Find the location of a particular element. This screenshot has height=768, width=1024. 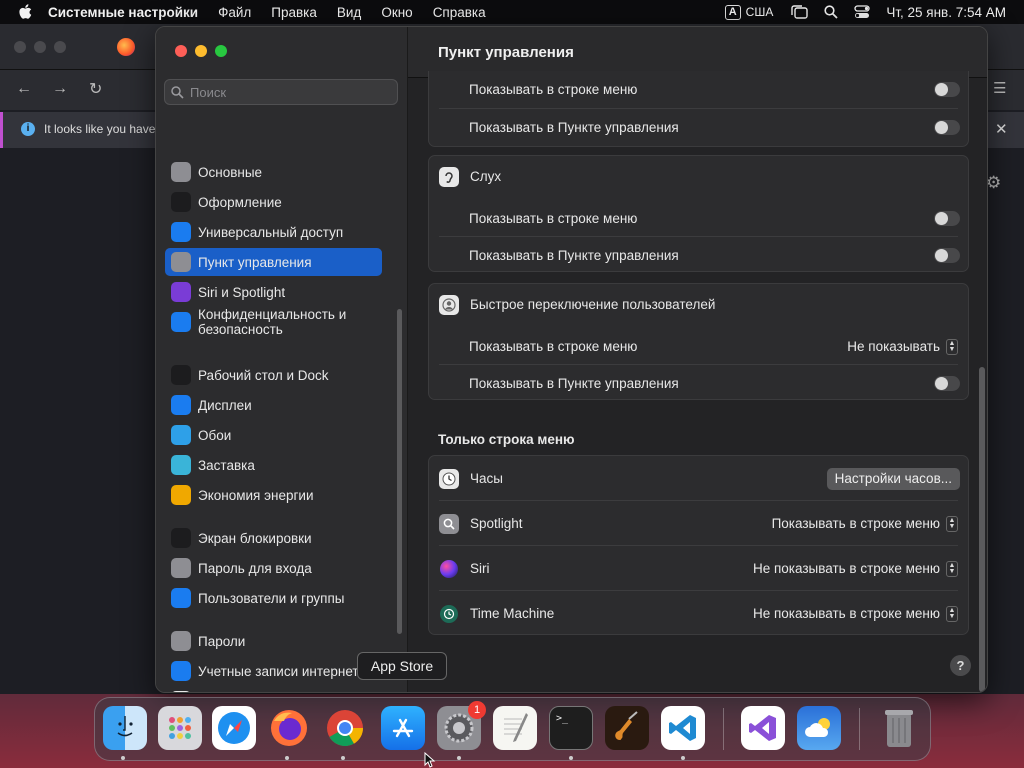

system-settings-icon: 1 is located at coordinates (461, 725).